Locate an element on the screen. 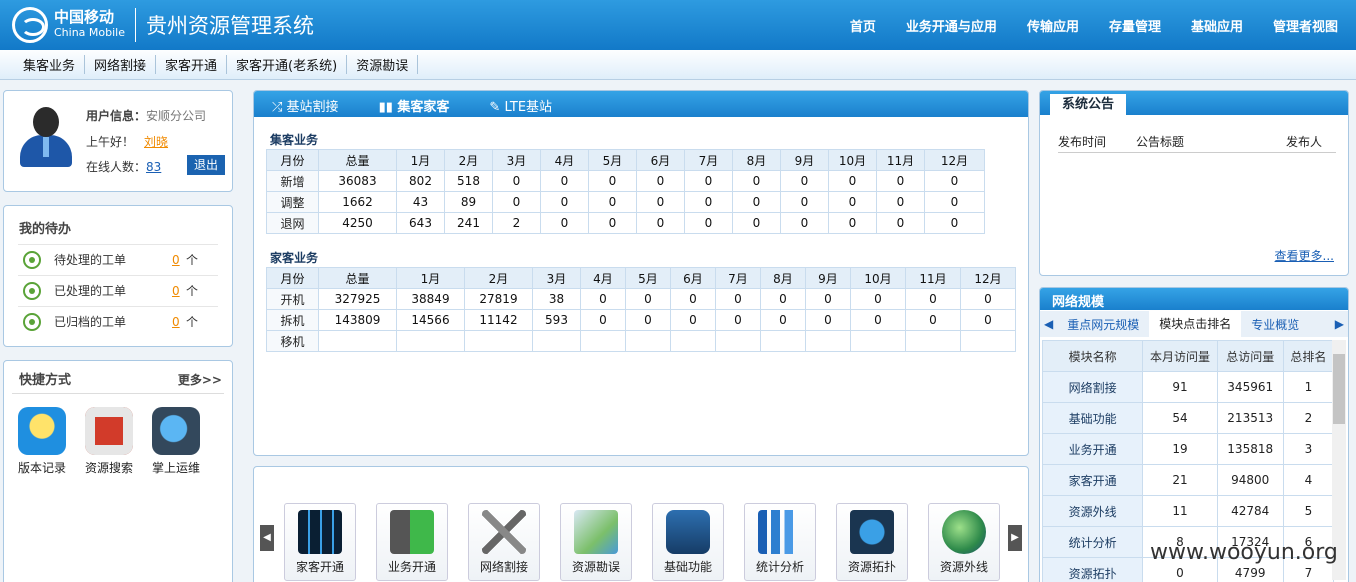 The height and width of the screenshot is (582, 1356). column-header: 9月 is located at coordinates (828, 278).